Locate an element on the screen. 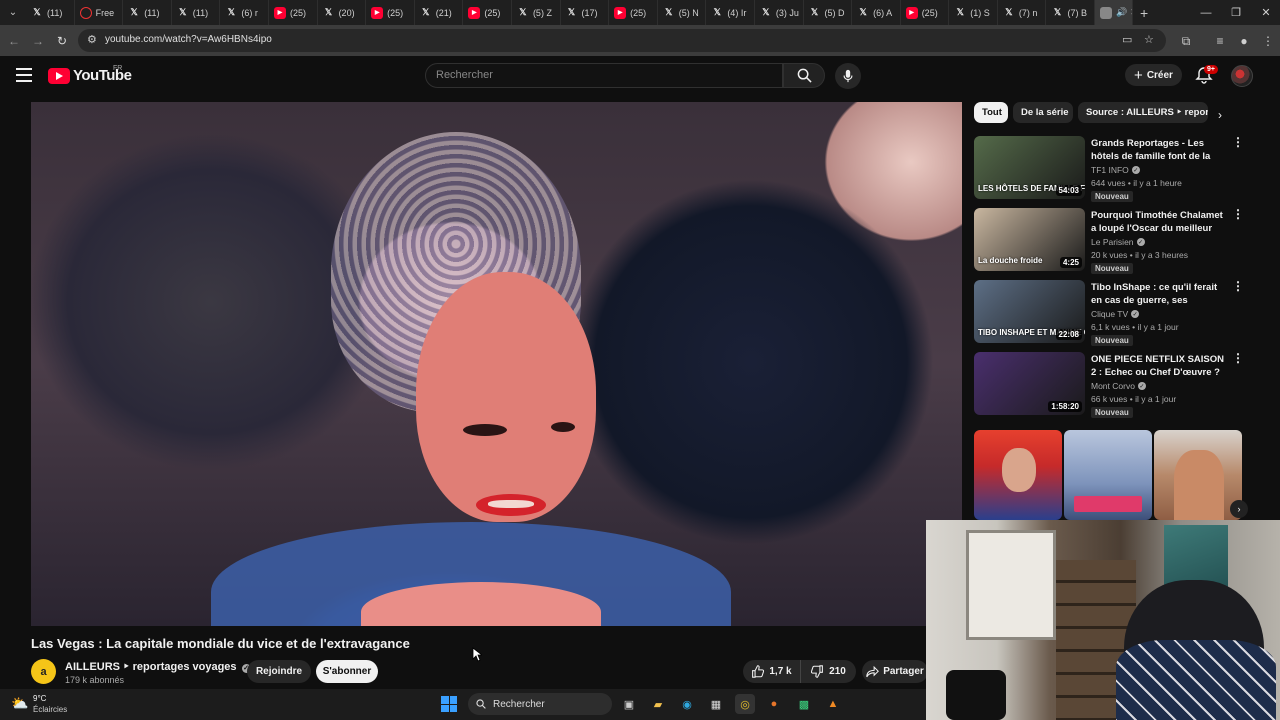 The width and height of the screenshot is (1280, 720). recommendation-thumbnail: TIBO INSHAPE ET MAXIME GROUSSET22:08 is located at coordinates (1029, 311).